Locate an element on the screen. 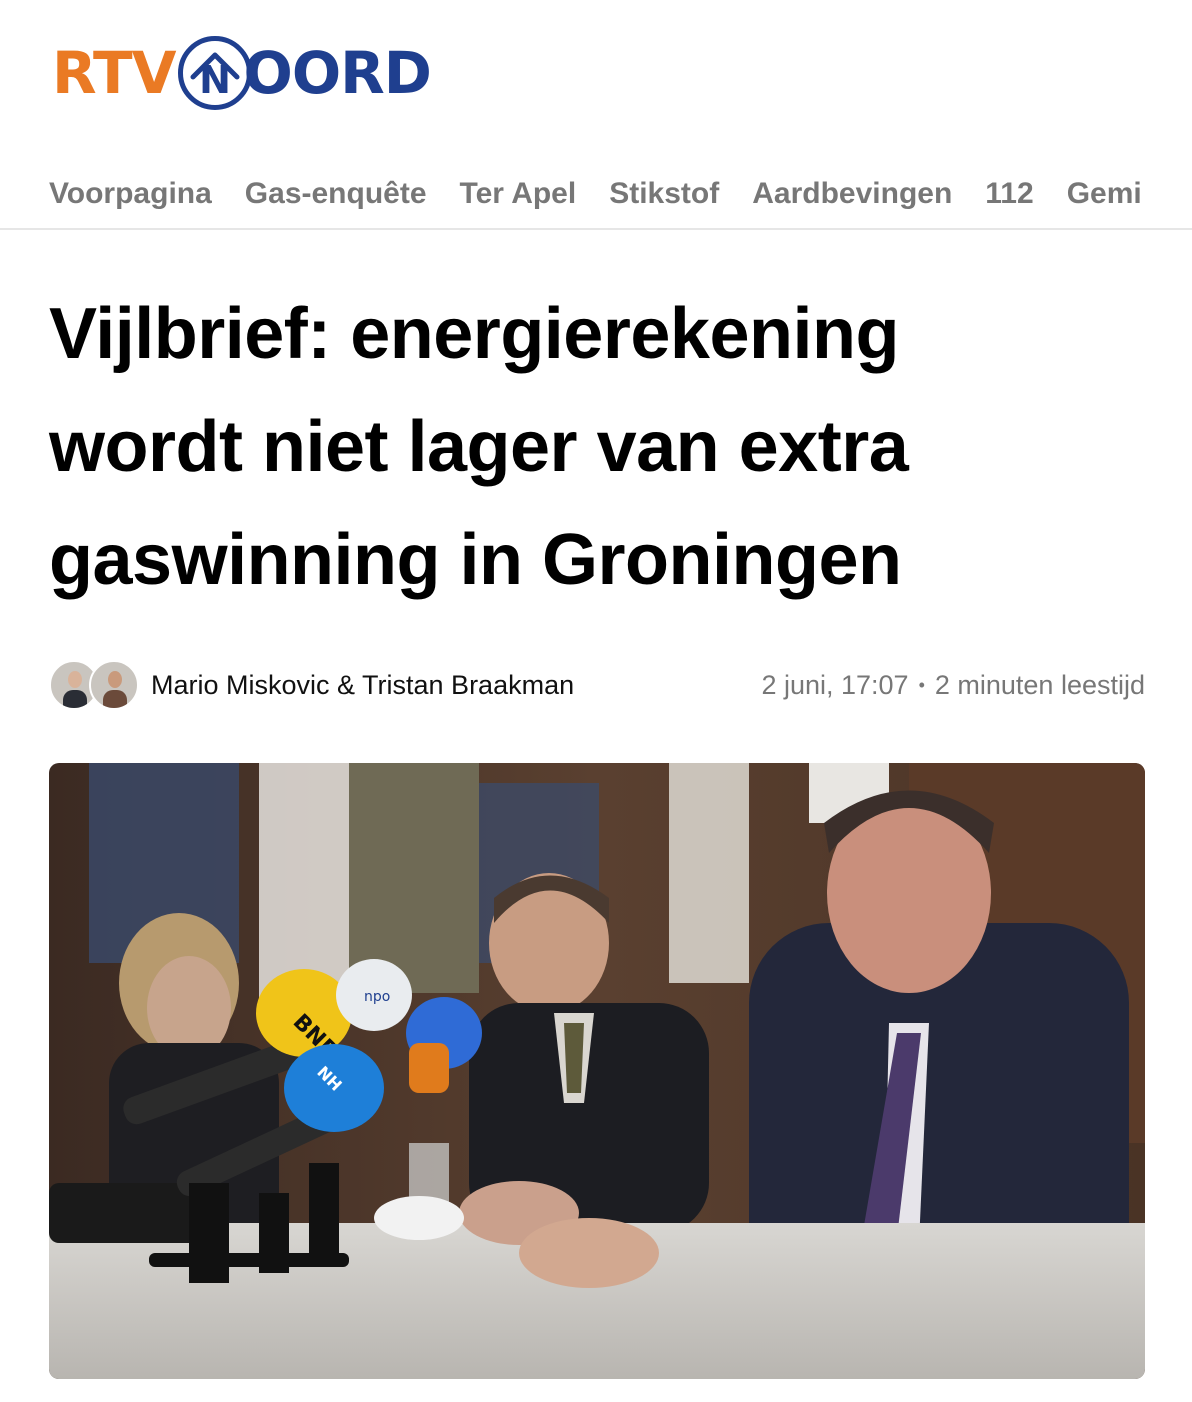 This screenshot has height=1402, width=1192. nav-item-4: Aardbevingen is located at coordinates (852, 194).